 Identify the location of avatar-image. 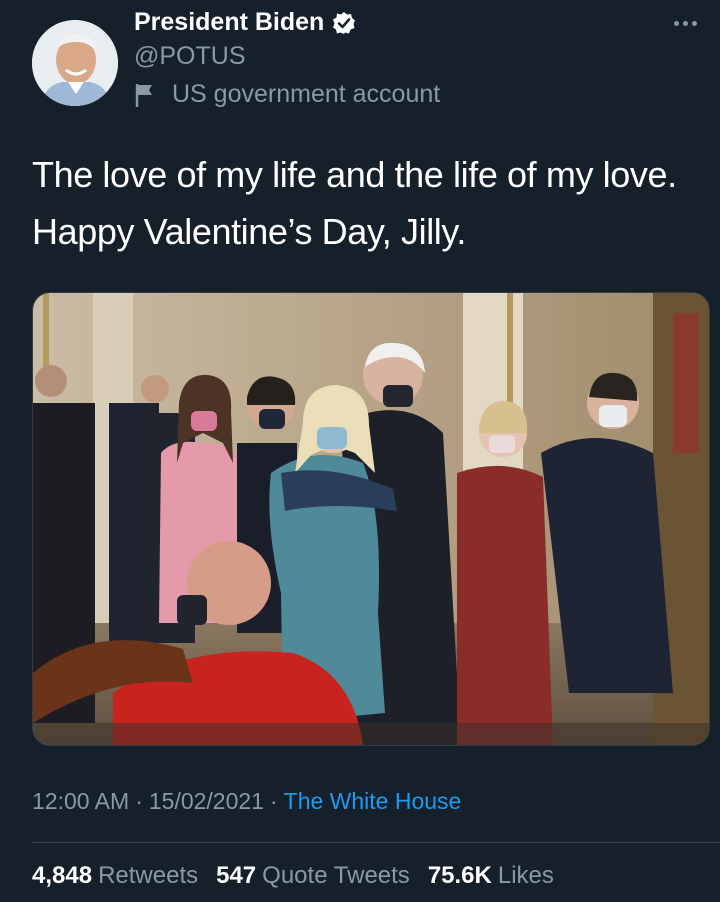
(75, 63).